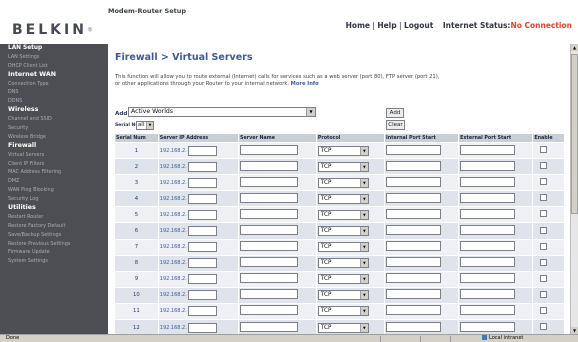 This screenshot has height=342, width=578. What do you see at coordinates (54, 101) in the screenshot?
I see `sidebar-item-ddns: DDNS` at bounding box center [54, 101].